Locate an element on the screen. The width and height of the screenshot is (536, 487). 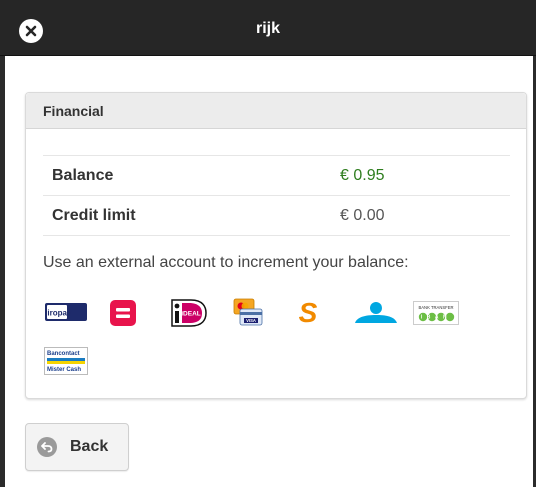
bancontact-logo-text: Bancontact is located at coordinates (63, 354).